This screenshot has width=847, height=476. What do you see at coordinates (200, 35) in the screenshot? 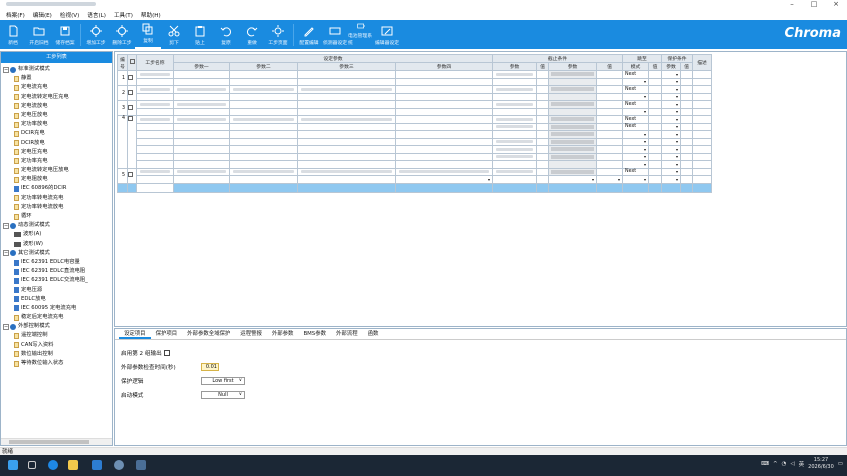
I see `paste-button: 贴上` at bounding box center [200, 35].